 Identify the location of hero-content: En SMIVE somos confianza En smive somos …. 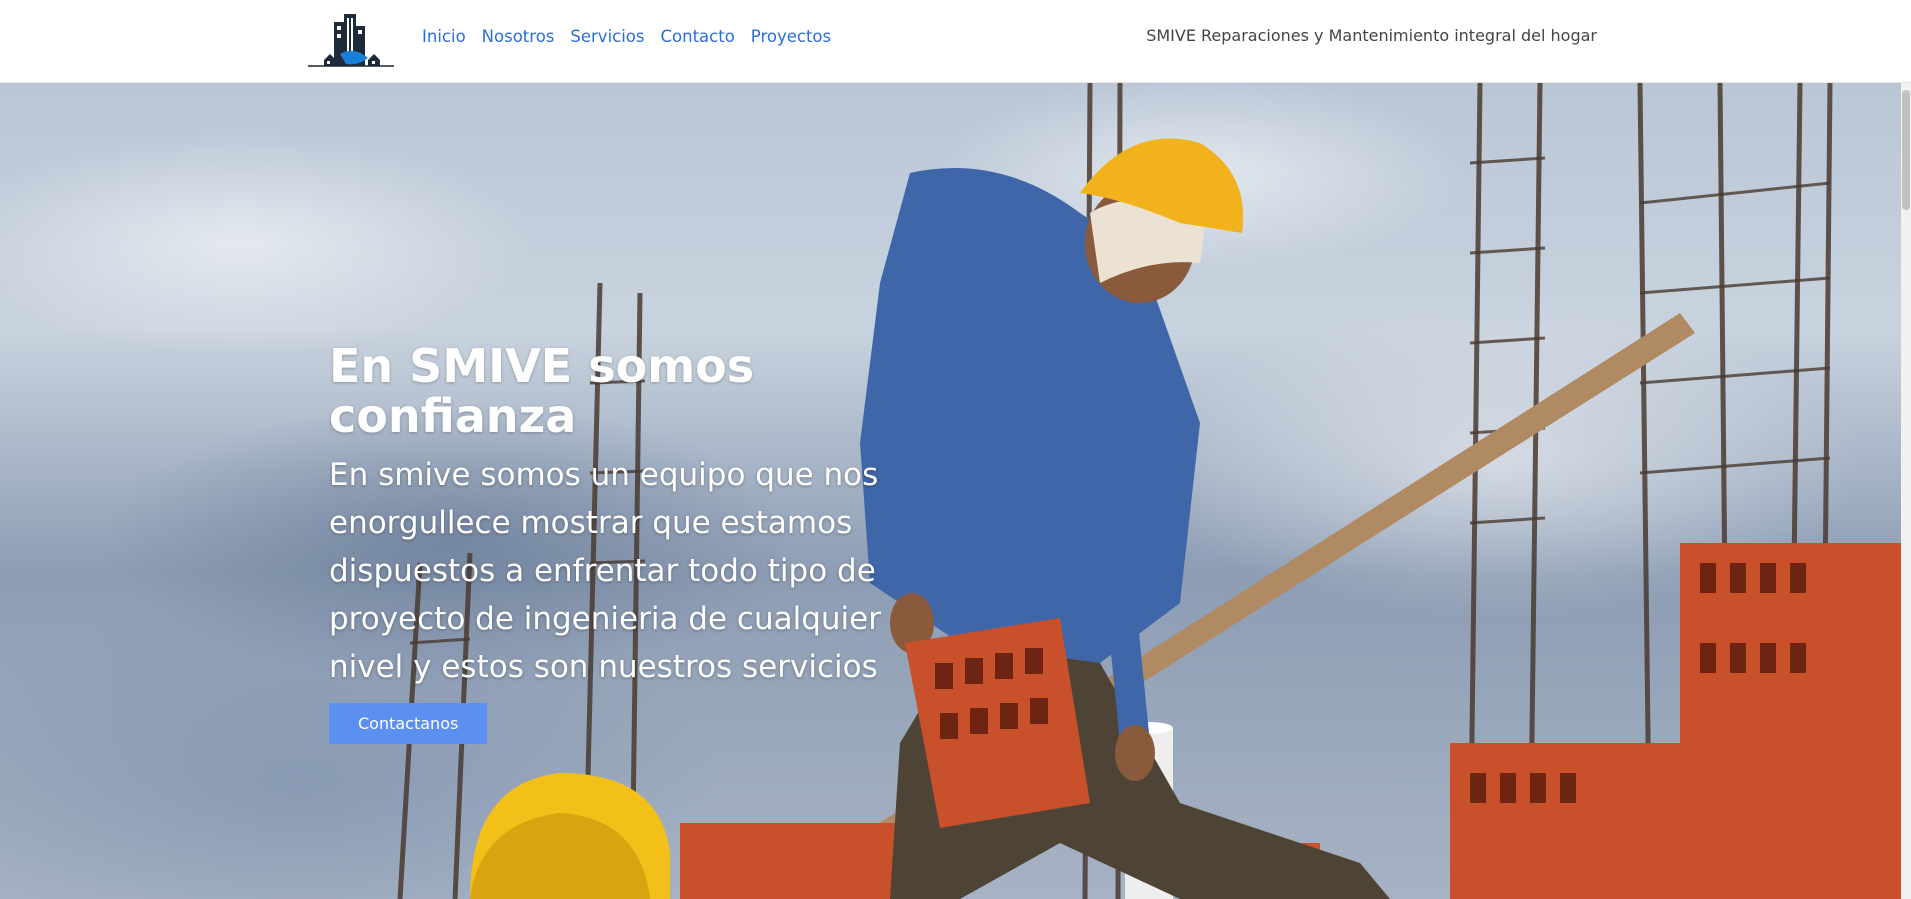
(629, 542).